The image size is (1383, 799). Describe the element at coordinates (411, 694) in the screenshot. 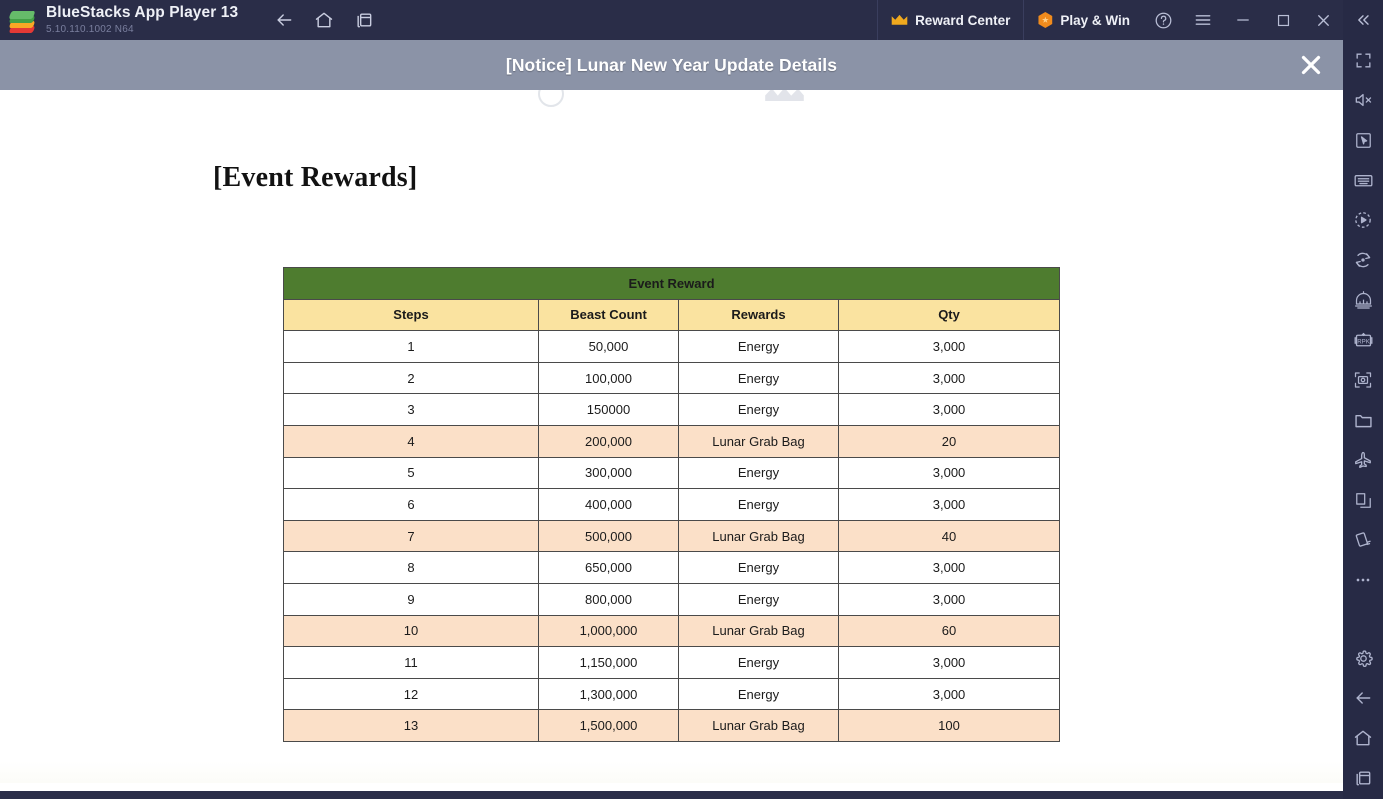

I see `cell-steps: 12` at that location.